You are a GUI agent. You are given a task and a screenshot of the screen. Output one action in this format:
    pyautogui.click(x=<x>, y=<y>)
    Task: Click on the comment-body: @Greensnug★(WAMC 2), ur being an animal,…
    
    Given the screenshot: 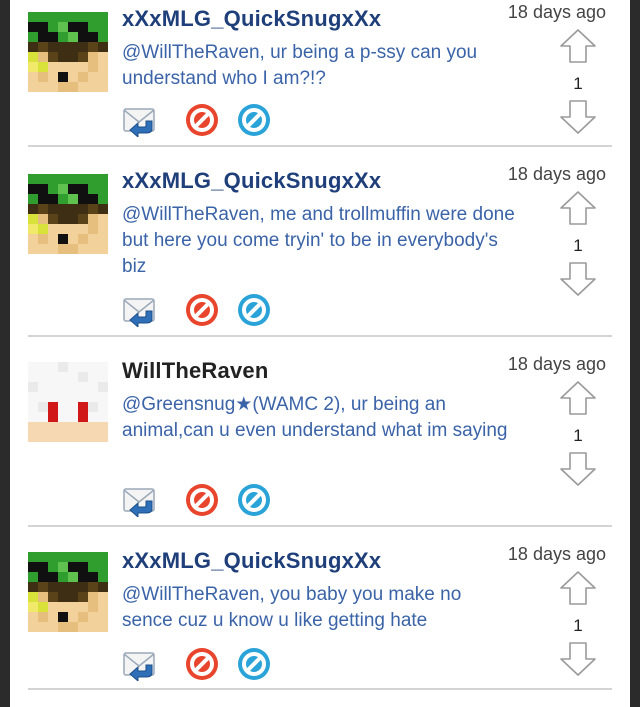 What is the action you would take?
    pyautogui.click(x=315, y=417)
    